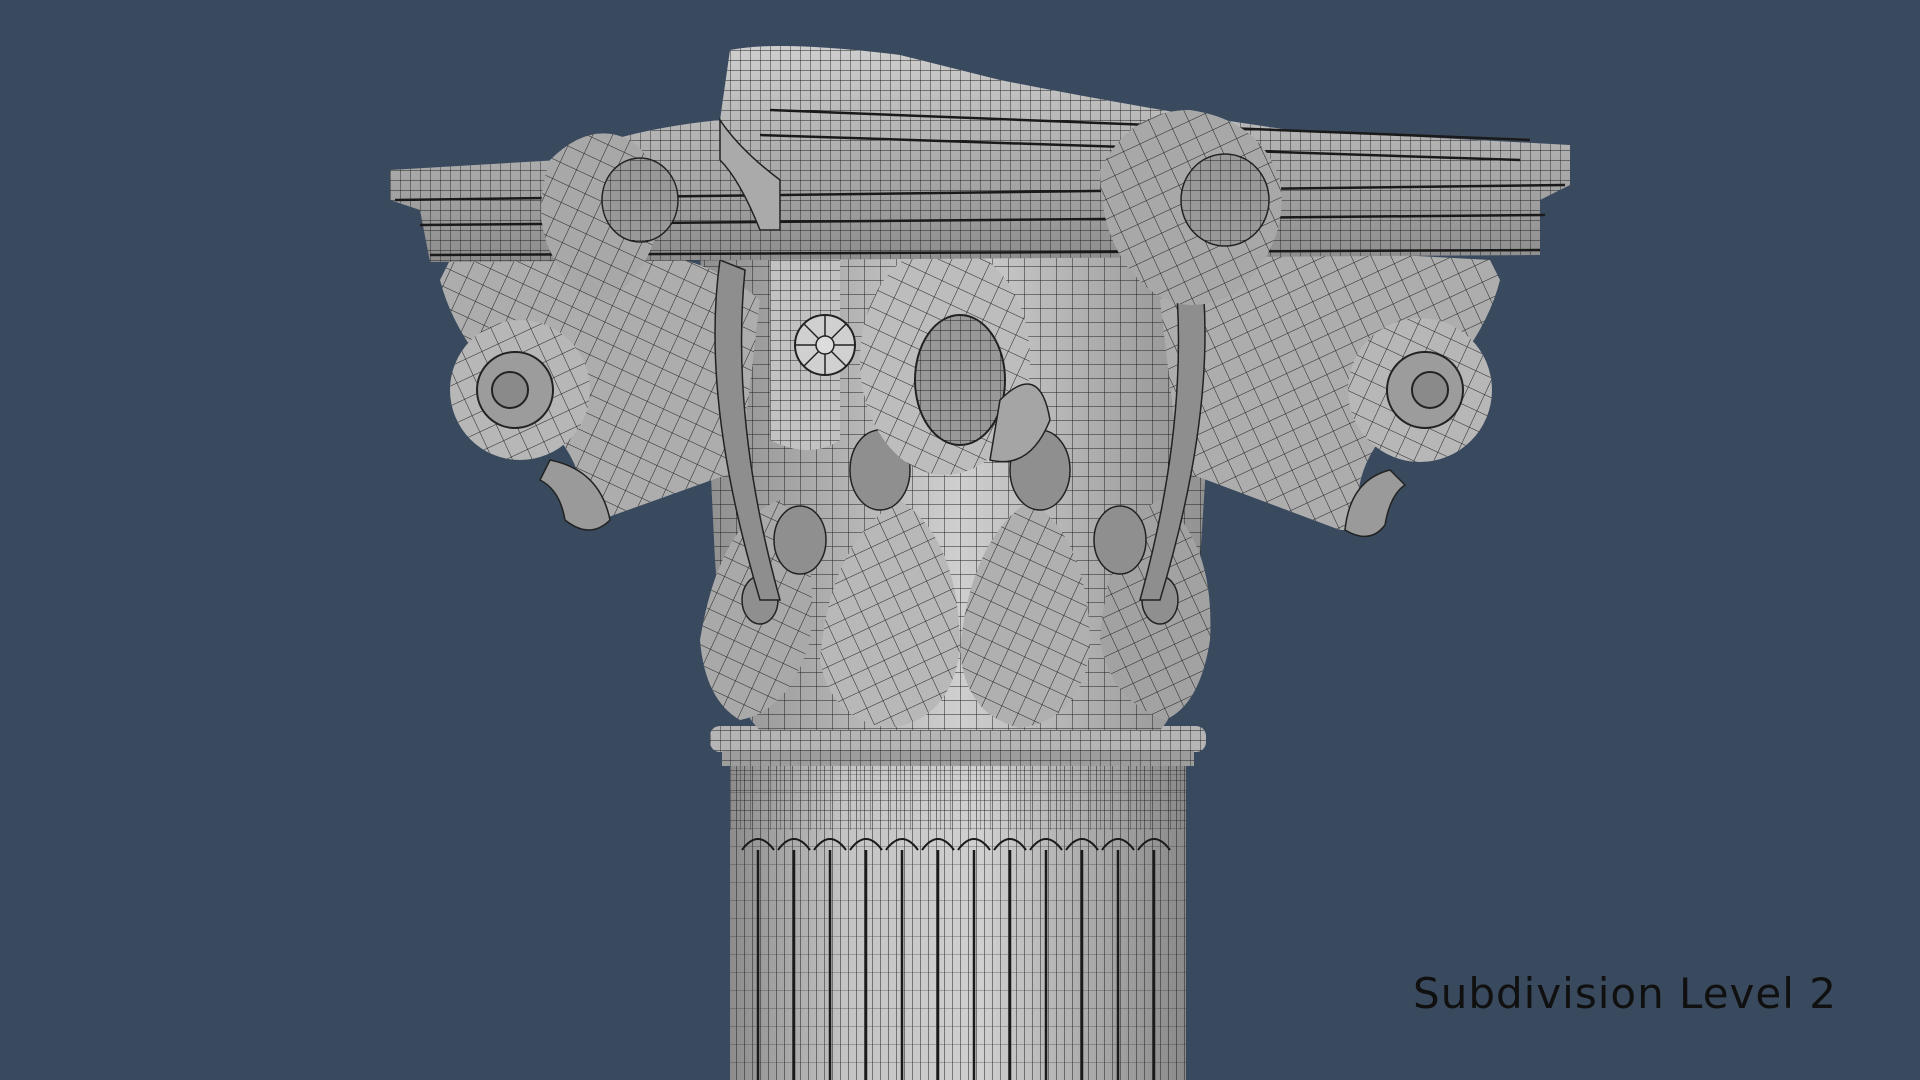 This screenshot has height=1080, width=1920. What do you see at coordinates (1625, 993) in the screenshot?
I see `subdivision-level-label: Subdivision Level 2` at bounding box center [1625, 993].